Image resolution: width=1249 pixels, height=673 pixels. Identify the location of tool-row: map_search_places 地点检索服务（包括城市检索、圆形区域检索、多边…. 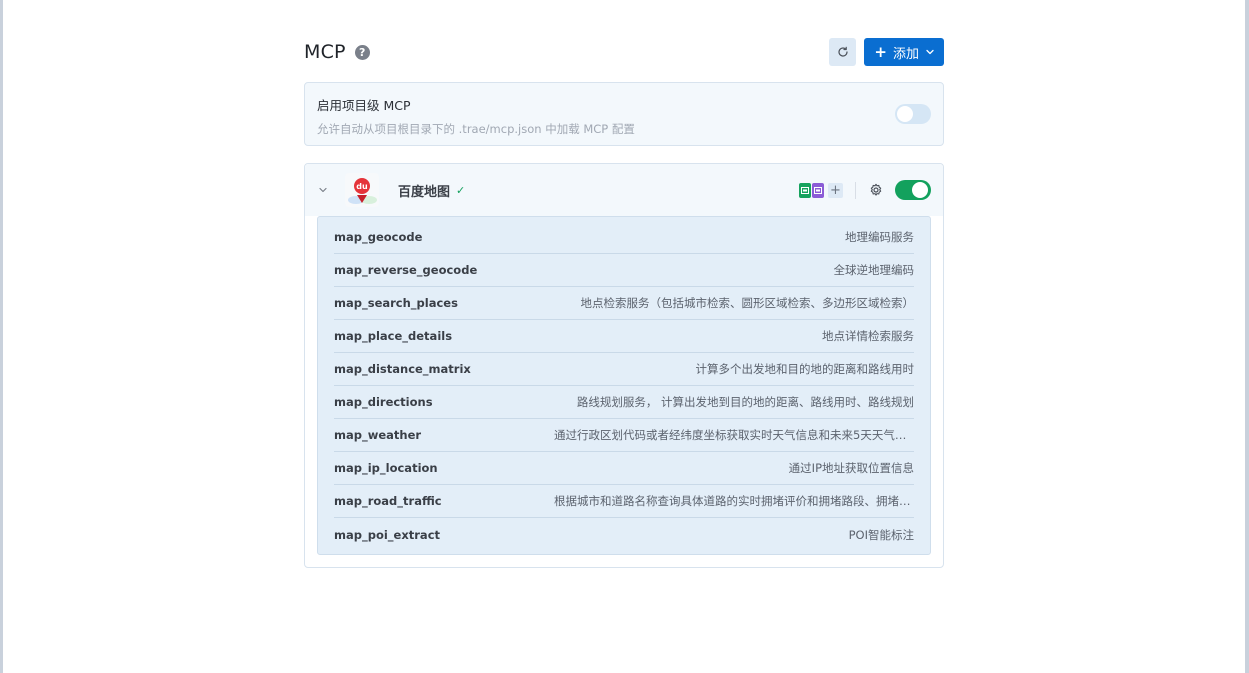
(624, 303).